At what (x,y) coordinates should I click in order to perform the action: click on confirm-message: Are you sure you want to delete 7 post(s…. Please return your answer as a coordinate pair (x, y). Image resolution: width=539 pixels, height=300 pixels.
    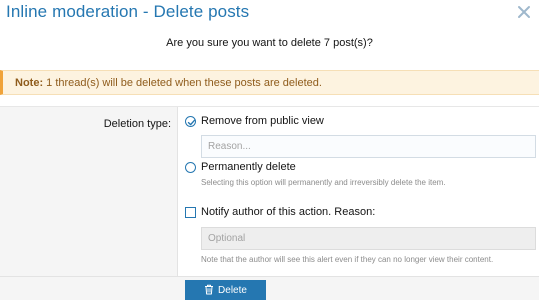
    Looking at the image, I should click on (269, 43).